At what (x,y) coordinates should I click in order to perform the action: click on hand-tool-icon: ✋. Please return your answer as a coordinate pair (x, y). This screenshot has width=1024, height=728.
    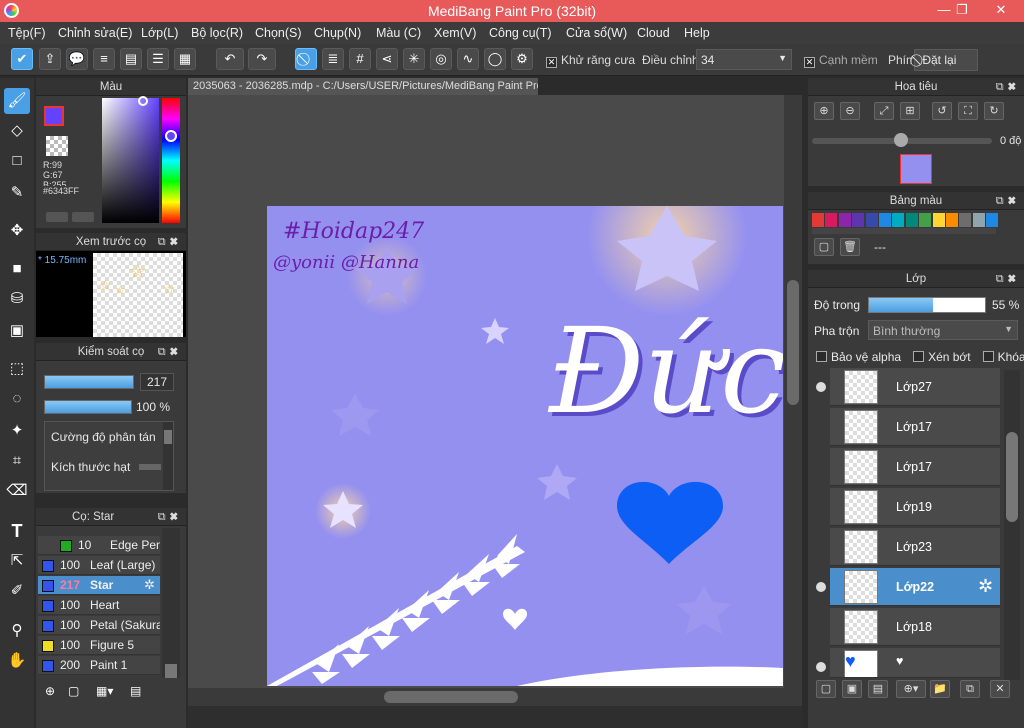
    Looking at the image, I should click on (17, 661).